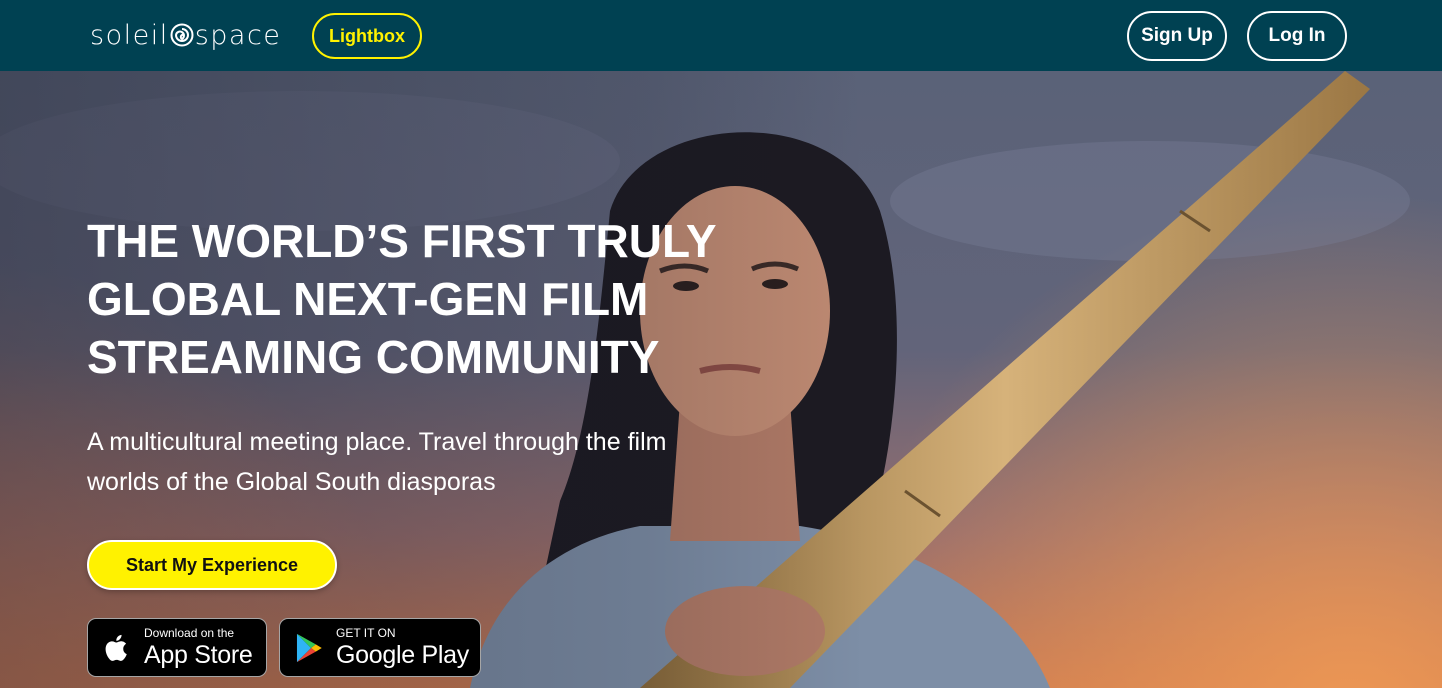 The height and width of the screenshot is (688, 1442). I want to click on logo-text-right: space, so click(238, 35).